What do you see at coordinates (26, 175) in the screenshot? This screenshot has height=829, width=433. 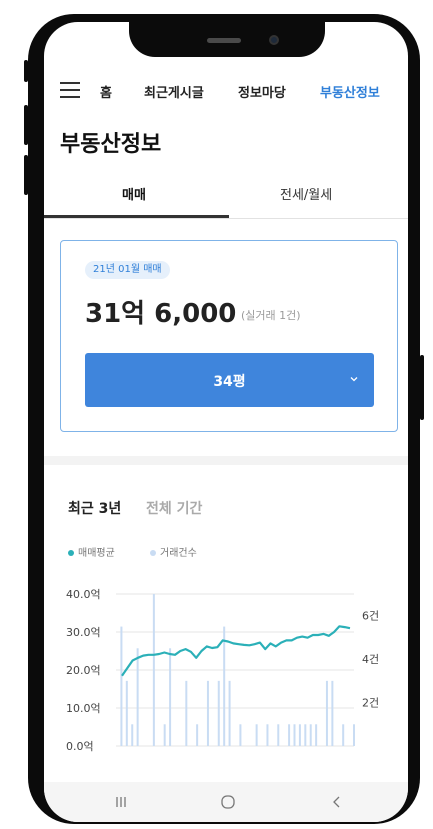 I see `phone-side-button-left-low` at bounding box center [26, 175].